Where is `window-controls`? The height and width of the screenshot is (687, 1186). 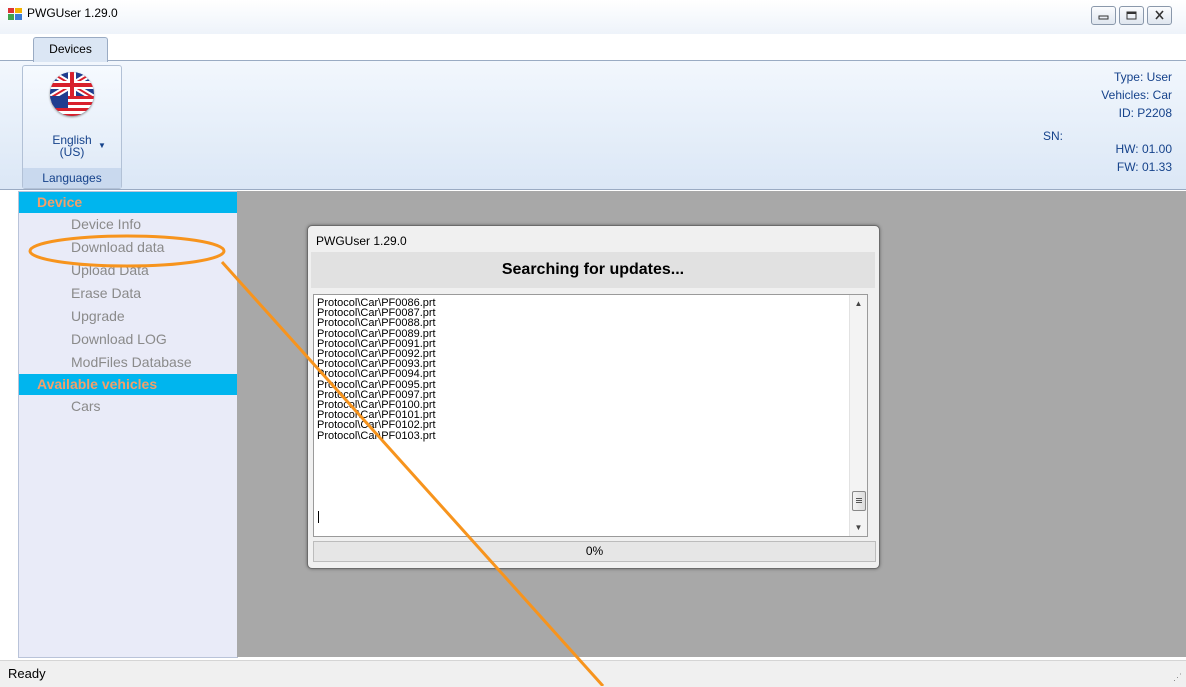
window-controls is located at coordinates (1131, 15).